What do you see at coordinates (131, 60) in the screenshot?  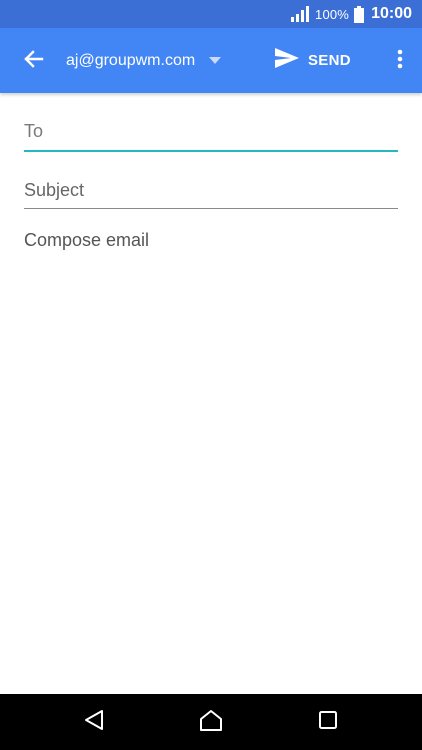 I see `account-email: aj@groupwm.com` at bounding box center [131, 60].